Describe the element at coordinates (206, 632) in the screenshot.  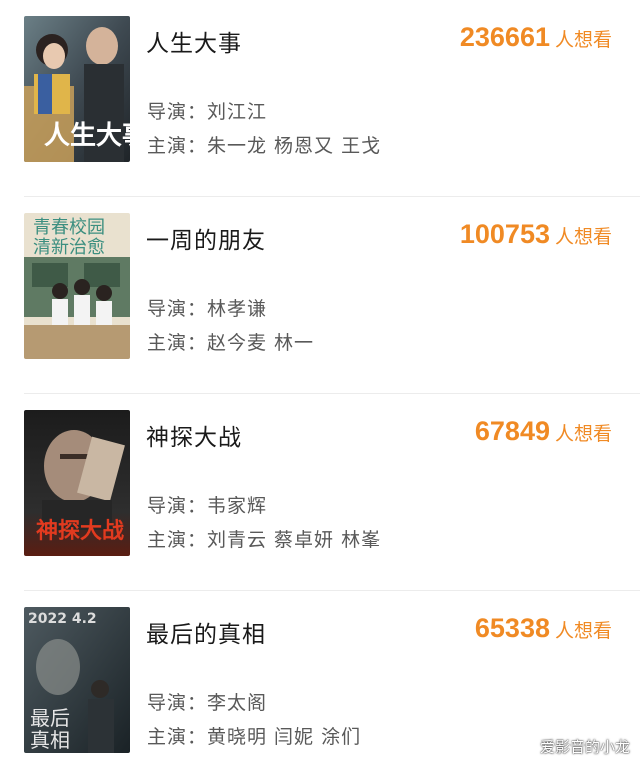
I see `movie-title: 最后的真相` at that location.